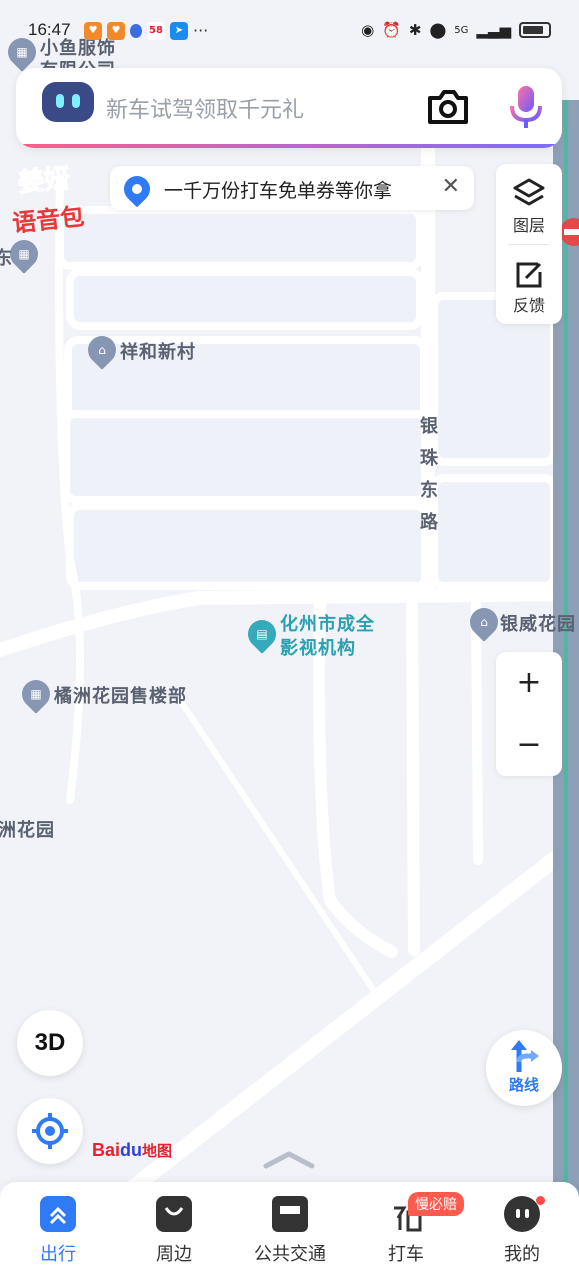  I want to click on search-bar: 新车试驾领取千元礼, so click(289, 108).